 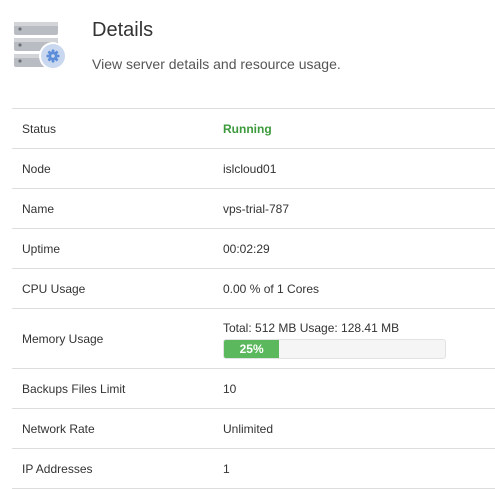 I want to click on row-uptime: Uptime 00:02:29, so click(x=253, y=249).